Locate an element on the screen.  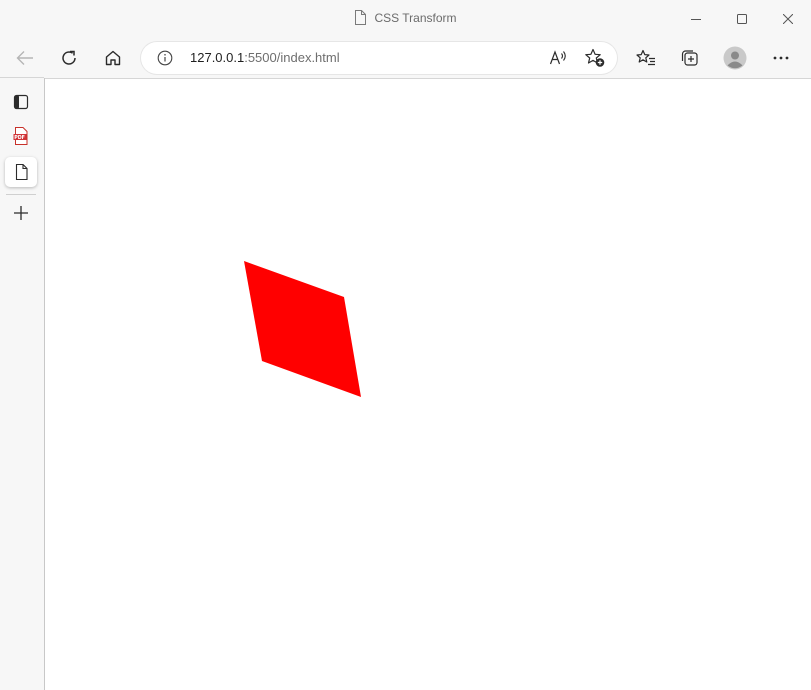
maximize-button is located at coordinates (742, 19).